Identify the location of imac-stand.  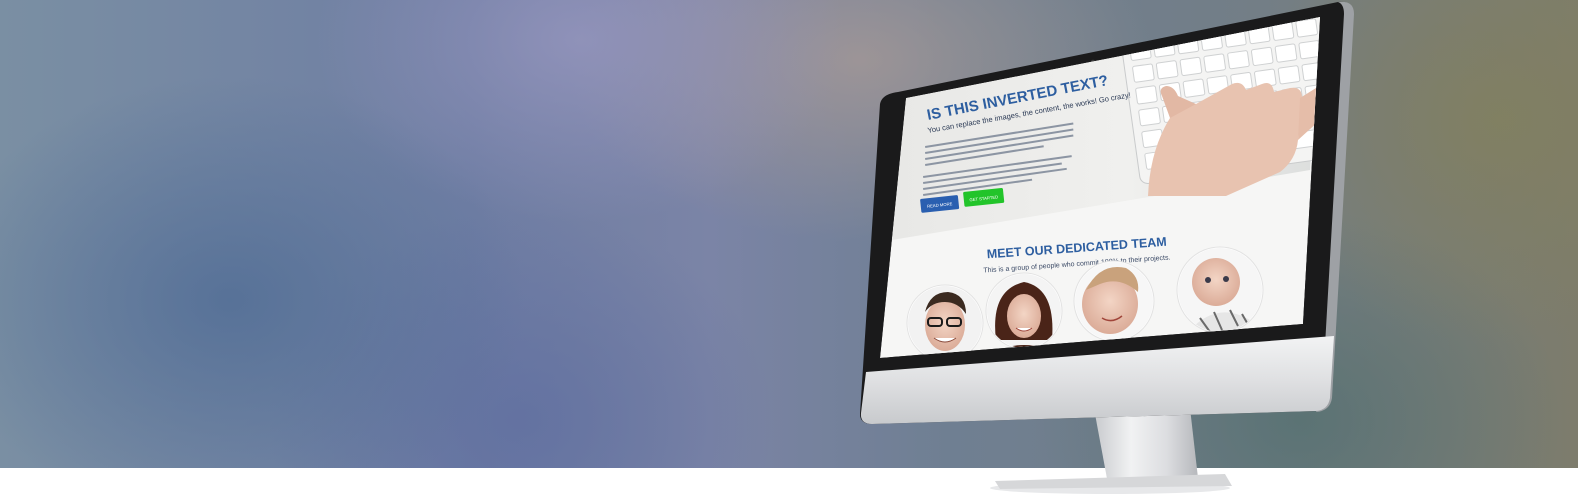
(1146, 446).